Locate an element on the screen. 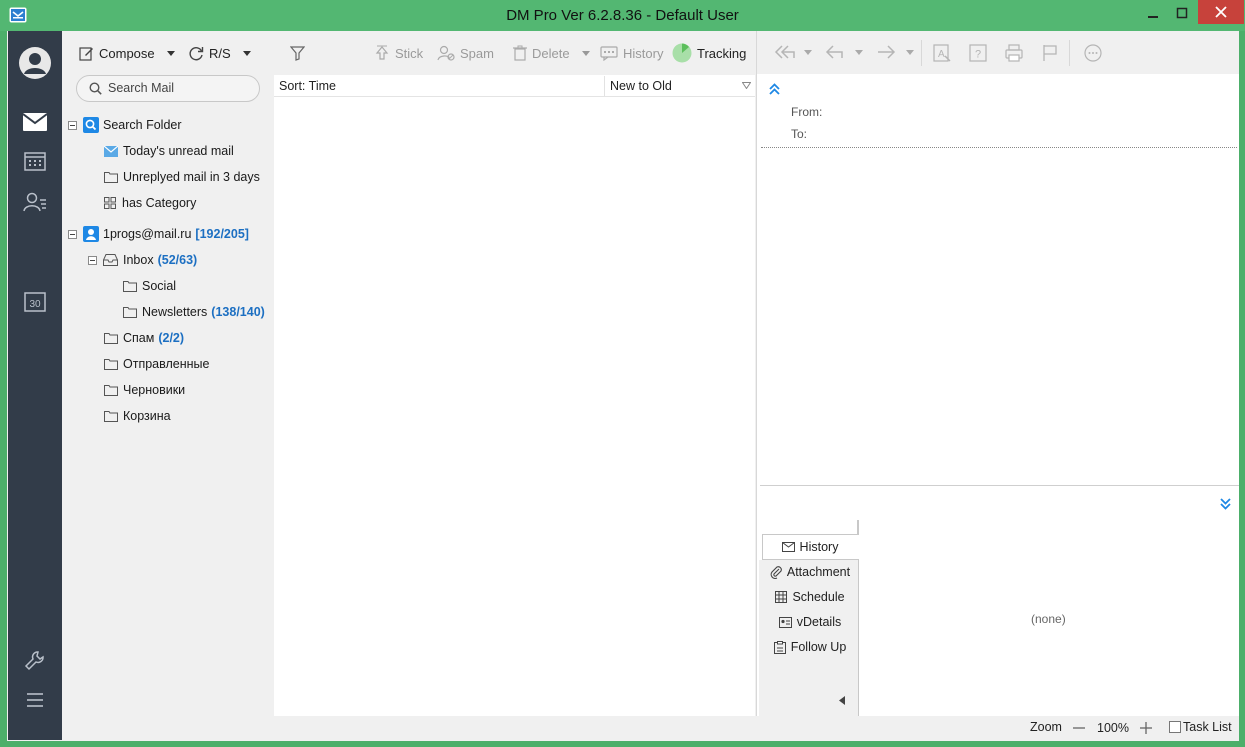  tree-item-search-folder: Search Folder is located at coordinates (125, 125).